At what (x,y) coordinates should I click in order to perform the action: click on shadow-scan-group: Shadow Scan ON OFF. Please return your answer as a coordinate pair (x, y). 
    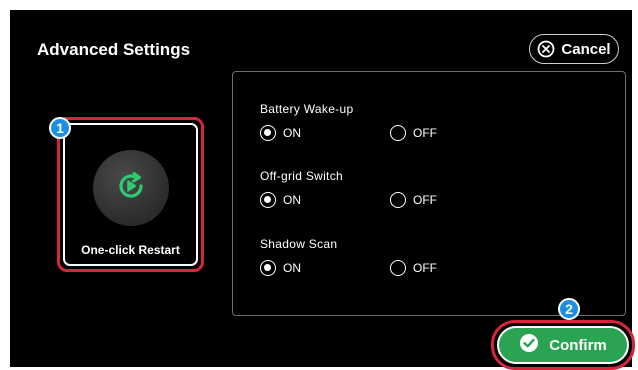
    Looking at the image, I should click on (348, 259).